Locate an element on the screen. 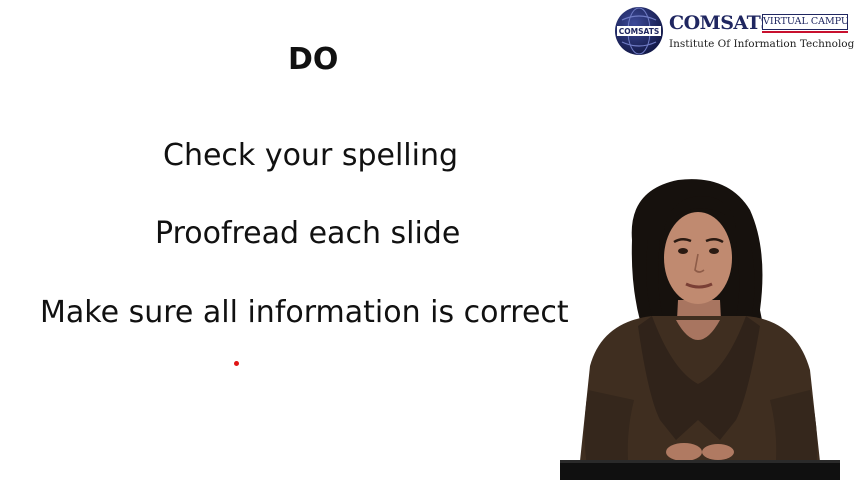 The image size is (854, 480). globe-label: COMSATS is located at coordinates (639, 31).